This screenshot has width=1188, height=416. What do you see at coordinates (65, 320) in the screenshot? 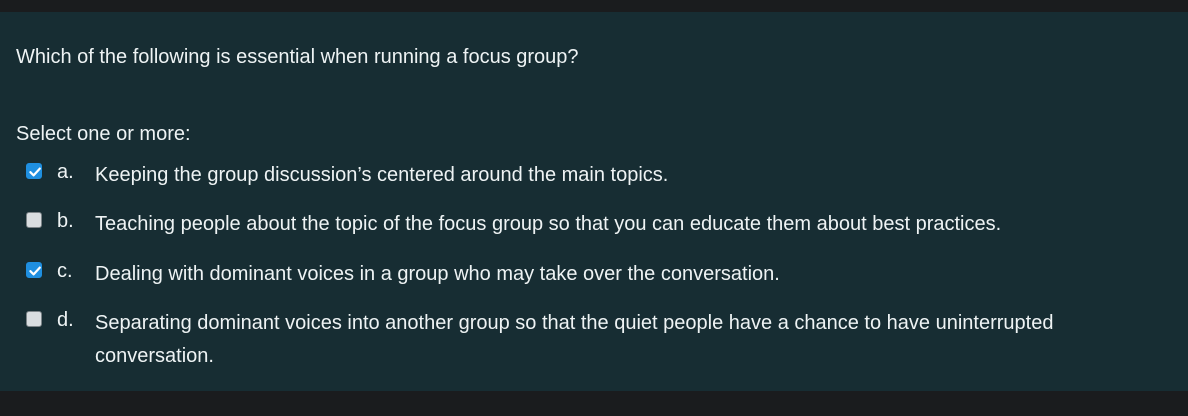
I see `option-letter: d.` at bounding box center [65, 320].